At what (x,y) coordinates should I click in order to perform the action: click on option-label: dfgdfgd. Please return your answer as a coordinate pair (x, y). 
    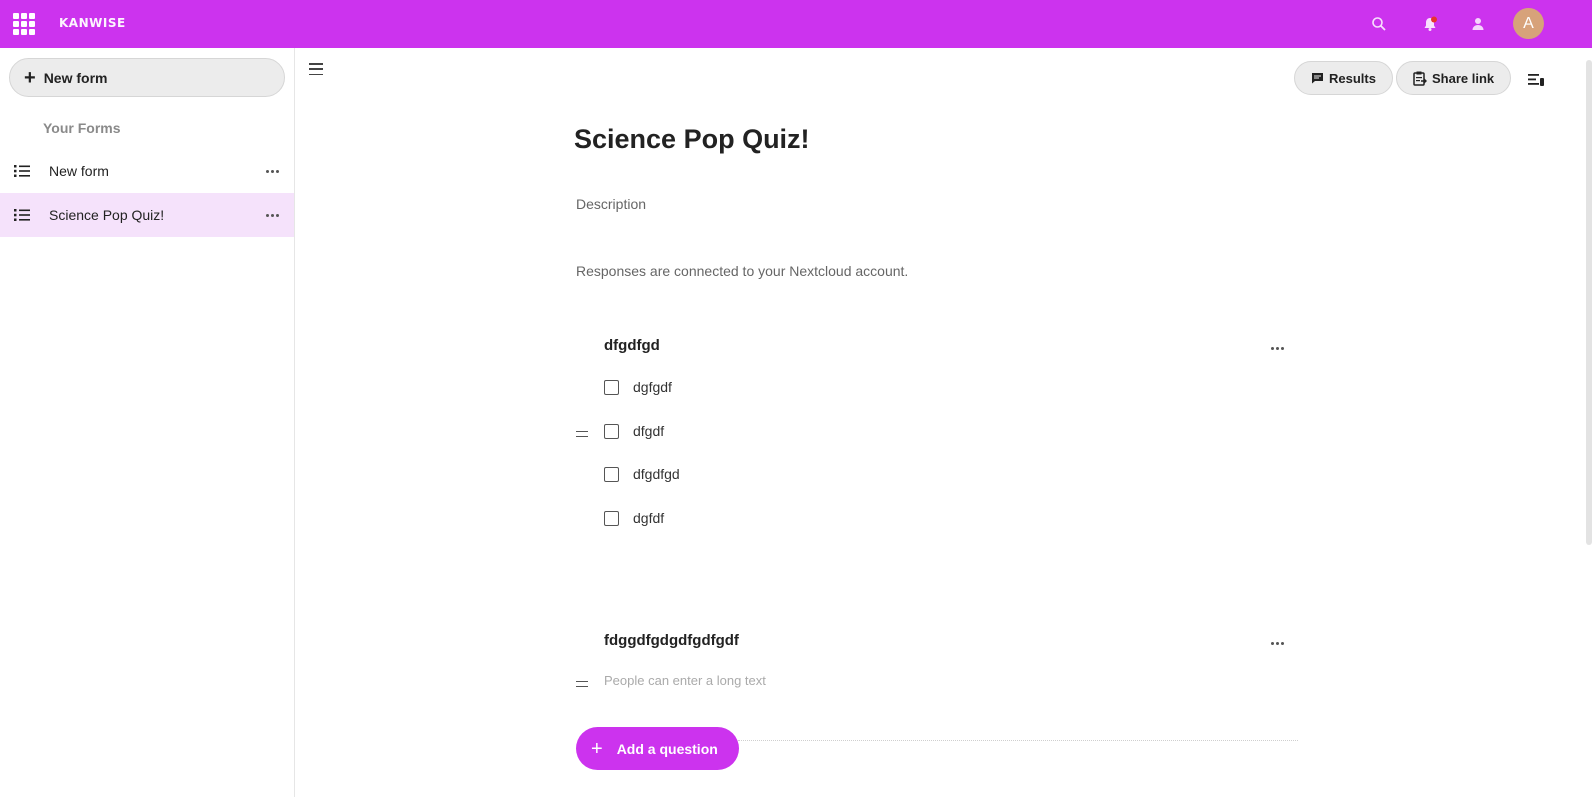
    Looking at the image, I should click on (656, 474).